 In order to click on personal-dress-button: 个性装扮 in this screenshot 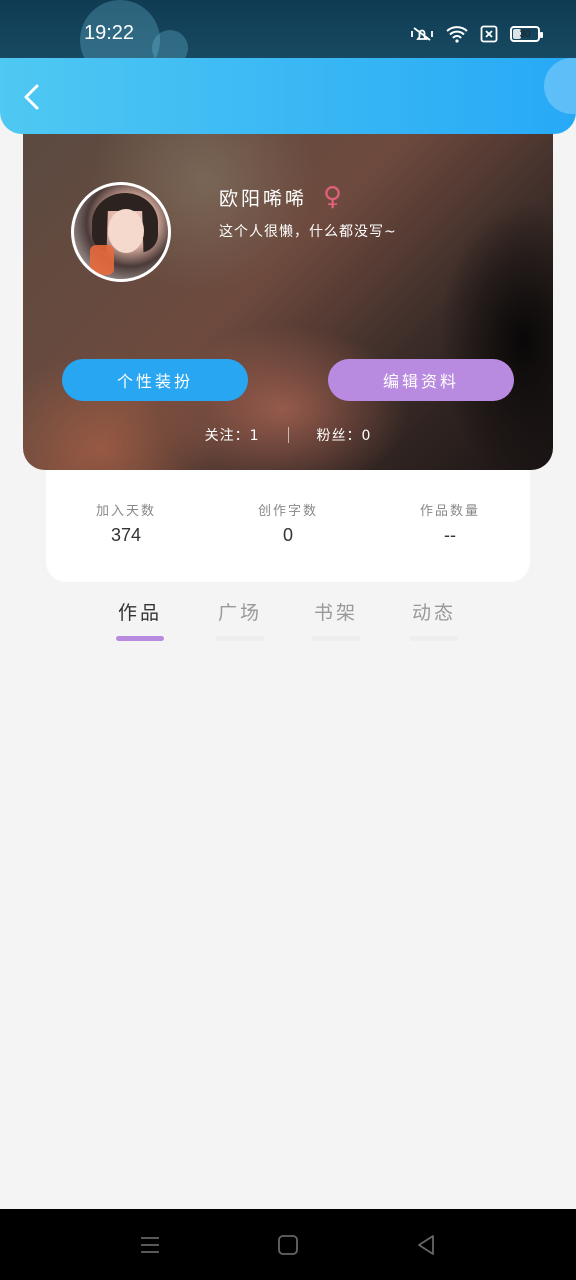, I will do `click(155, 380)`.